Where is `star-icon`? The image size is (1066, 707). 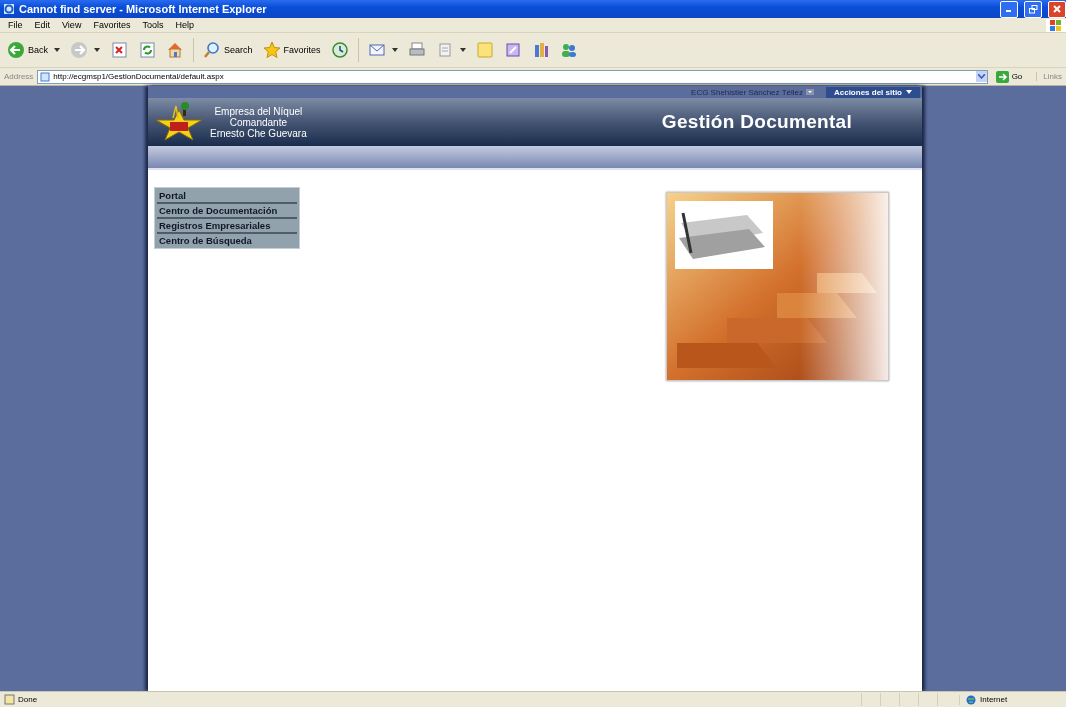 star-icon is located at coordinates (271, 50).